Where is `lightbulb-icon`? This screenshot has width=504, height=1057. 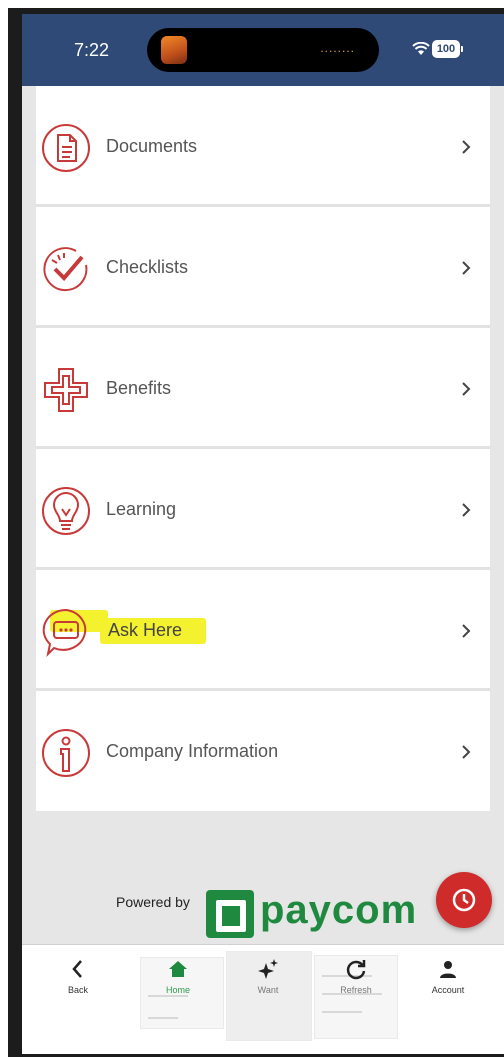
lightbulb-icon is located at coordinates (66, 511).